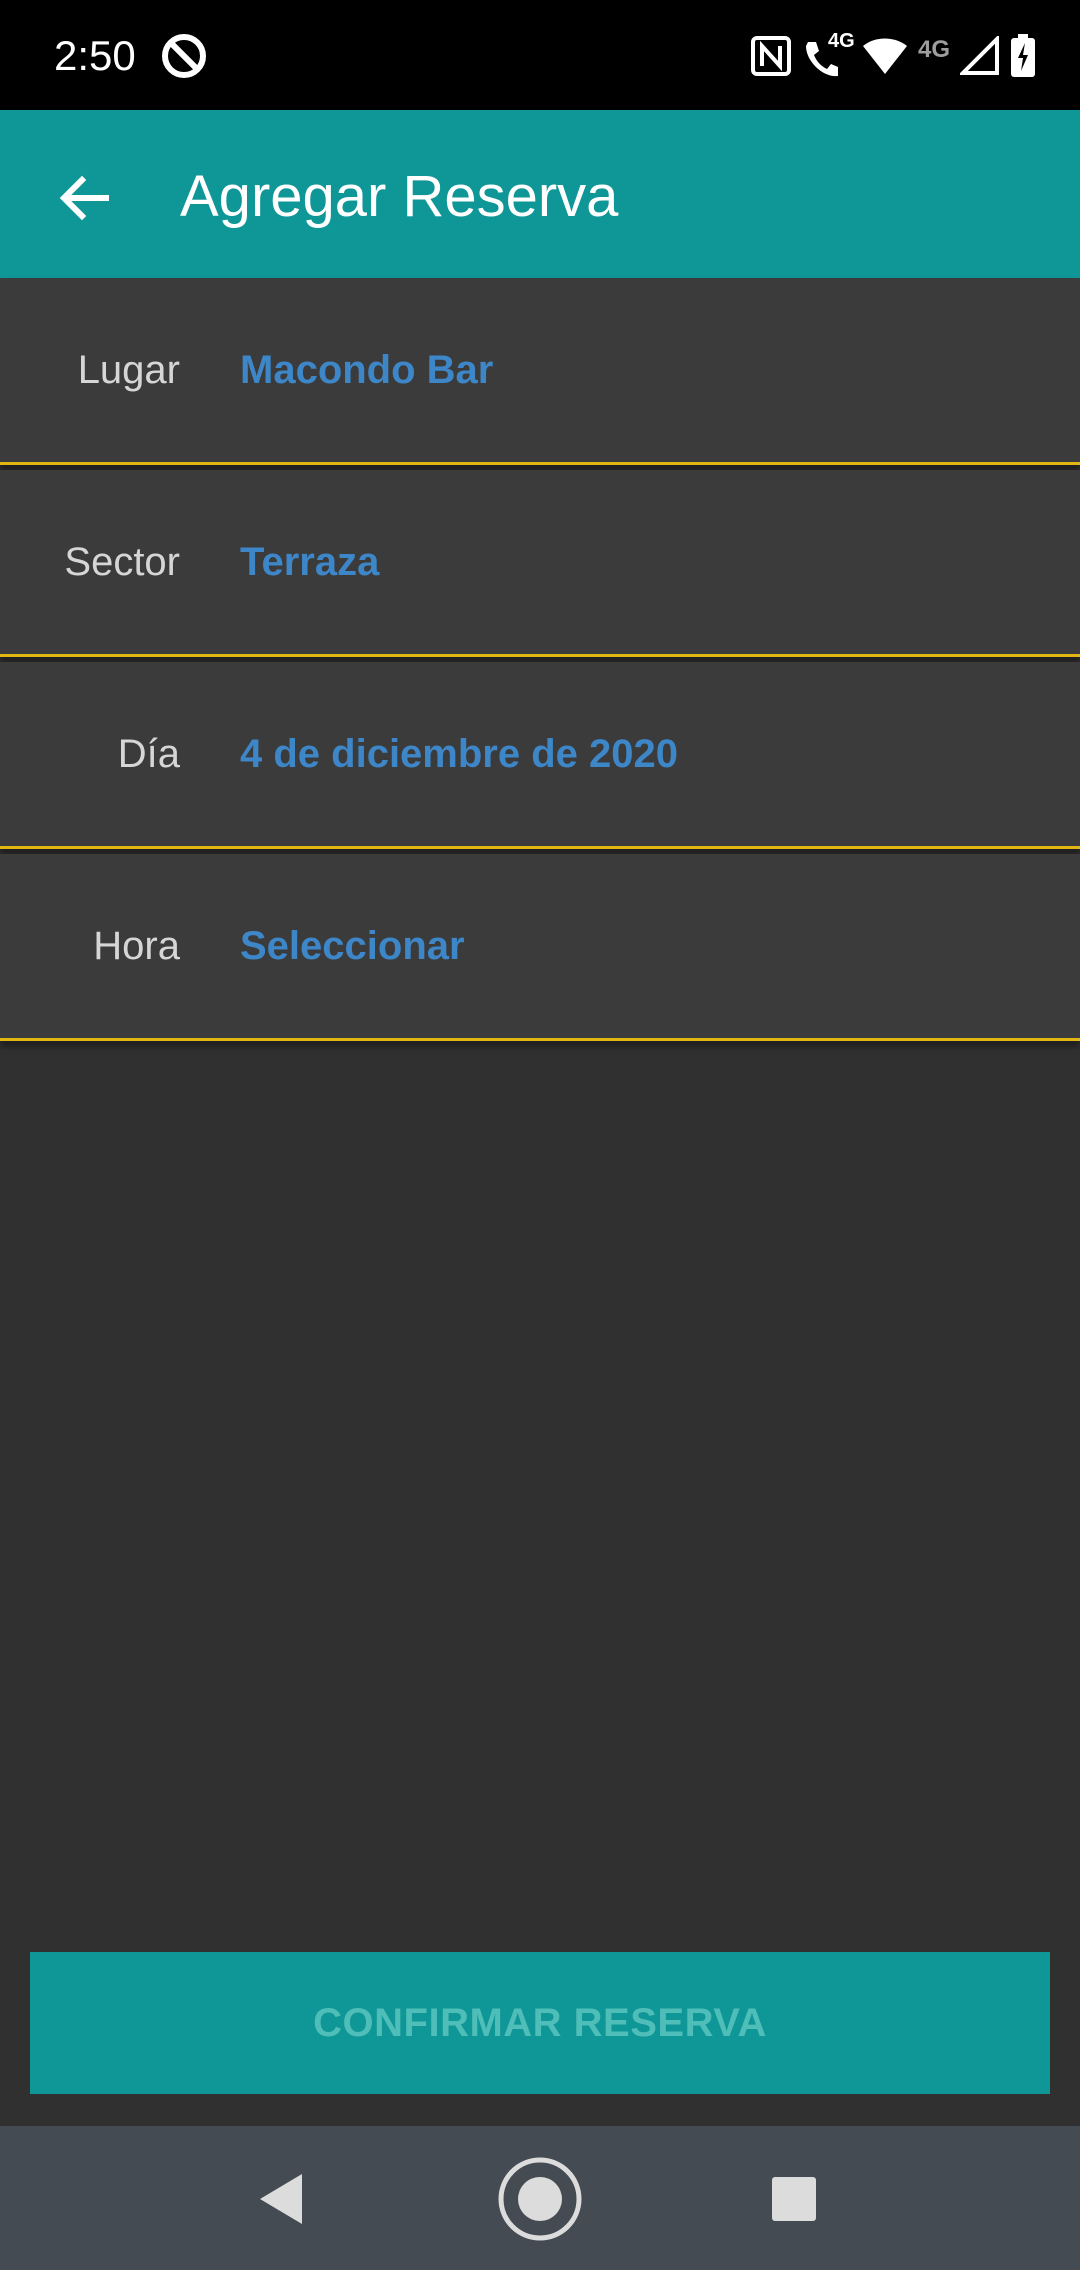  Describe the element at coordinates (841, 41) in the screenshot. I see `wifi-call-label: 4G` at that location.